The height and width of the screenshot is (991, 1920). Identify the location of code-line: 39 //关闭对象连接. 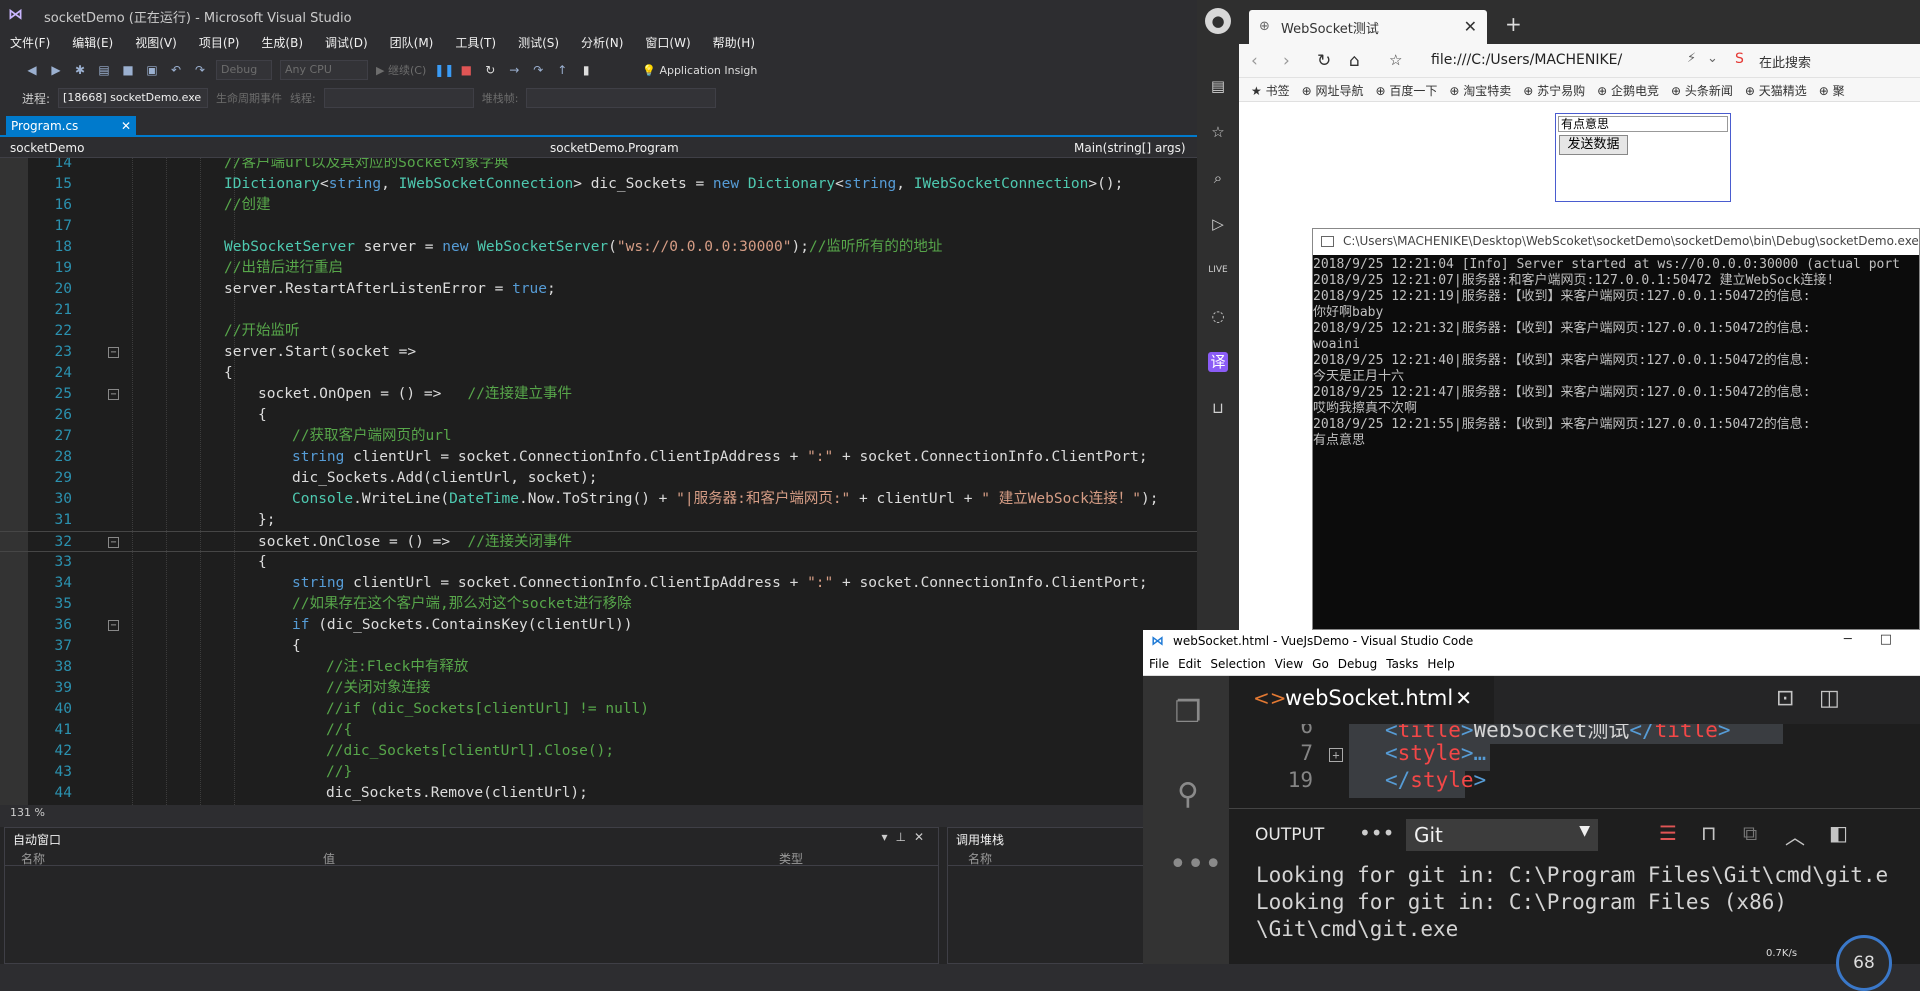
(598, 688).